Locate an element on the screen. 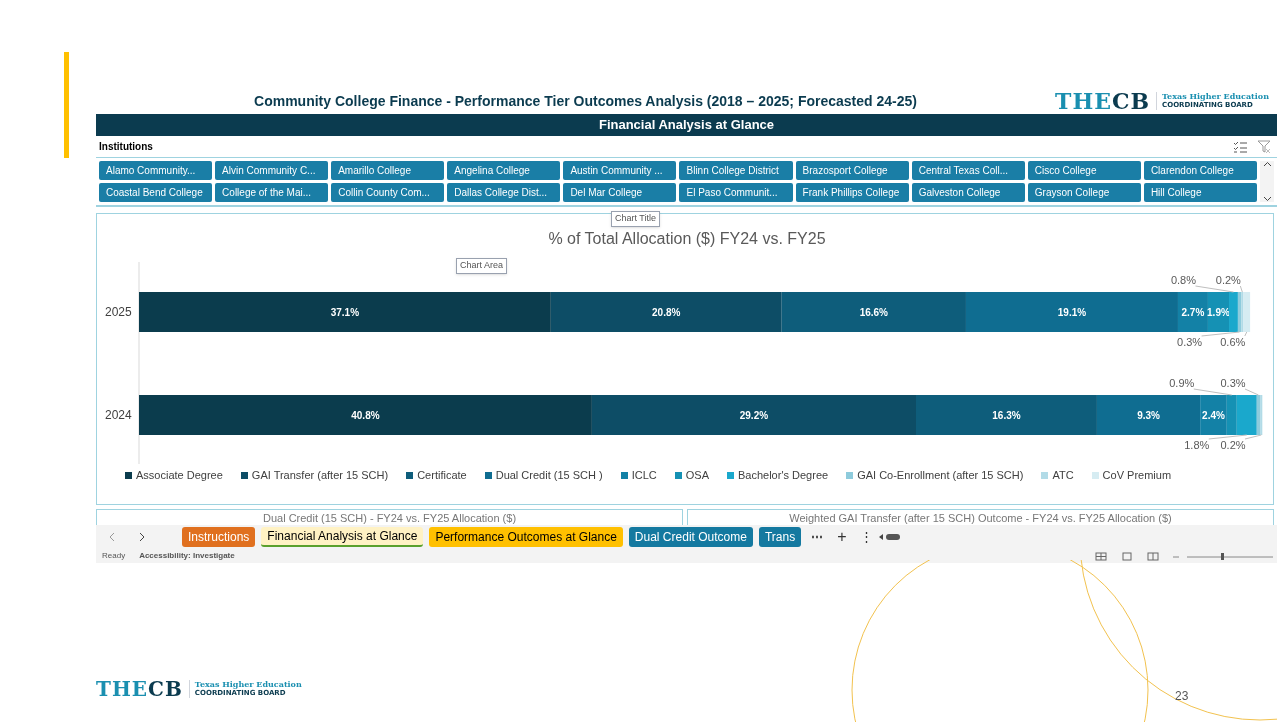  multi-select-icon is located at coordinates (1240, 146).